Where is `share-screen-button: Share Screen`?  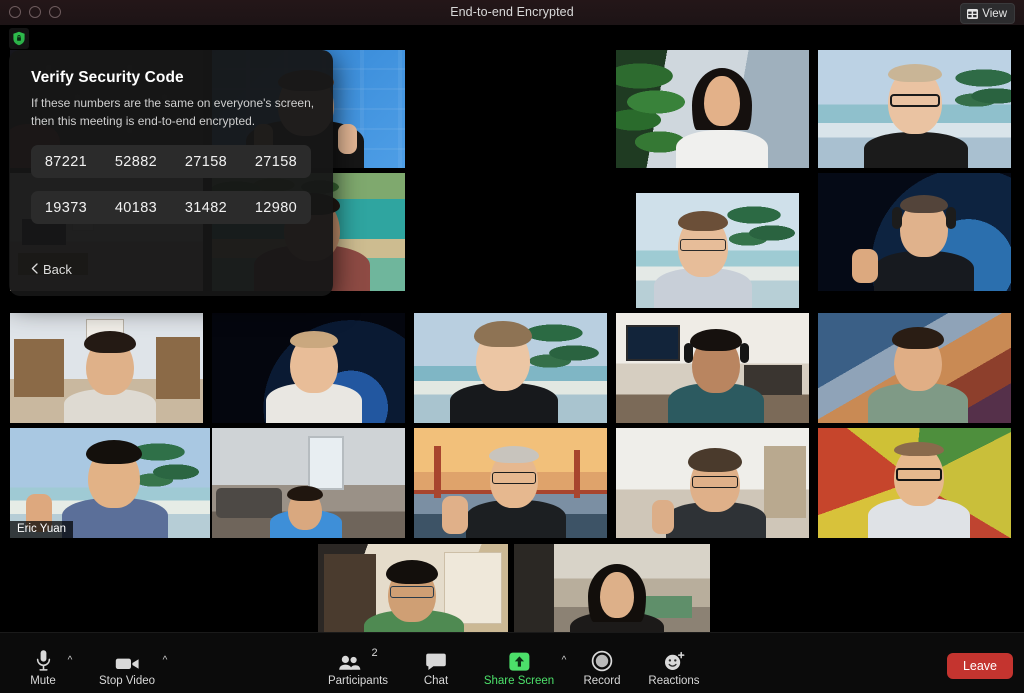
share-screen-button: Share Screen is located at coordinates (519, 667).